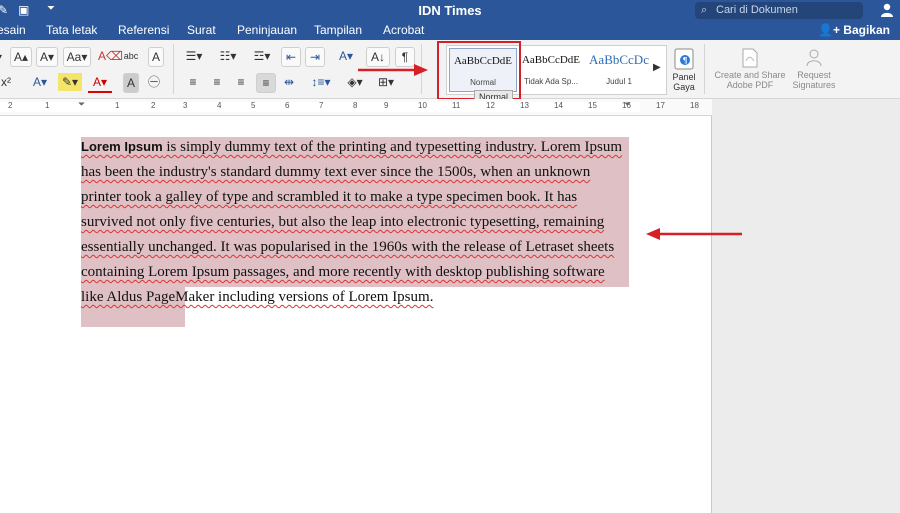 The image size is (900, 513). What do you see at coordinates (100, 83) in the screenshot?
I see `font-color-icon: A▾` at bounding box center [100, 83].